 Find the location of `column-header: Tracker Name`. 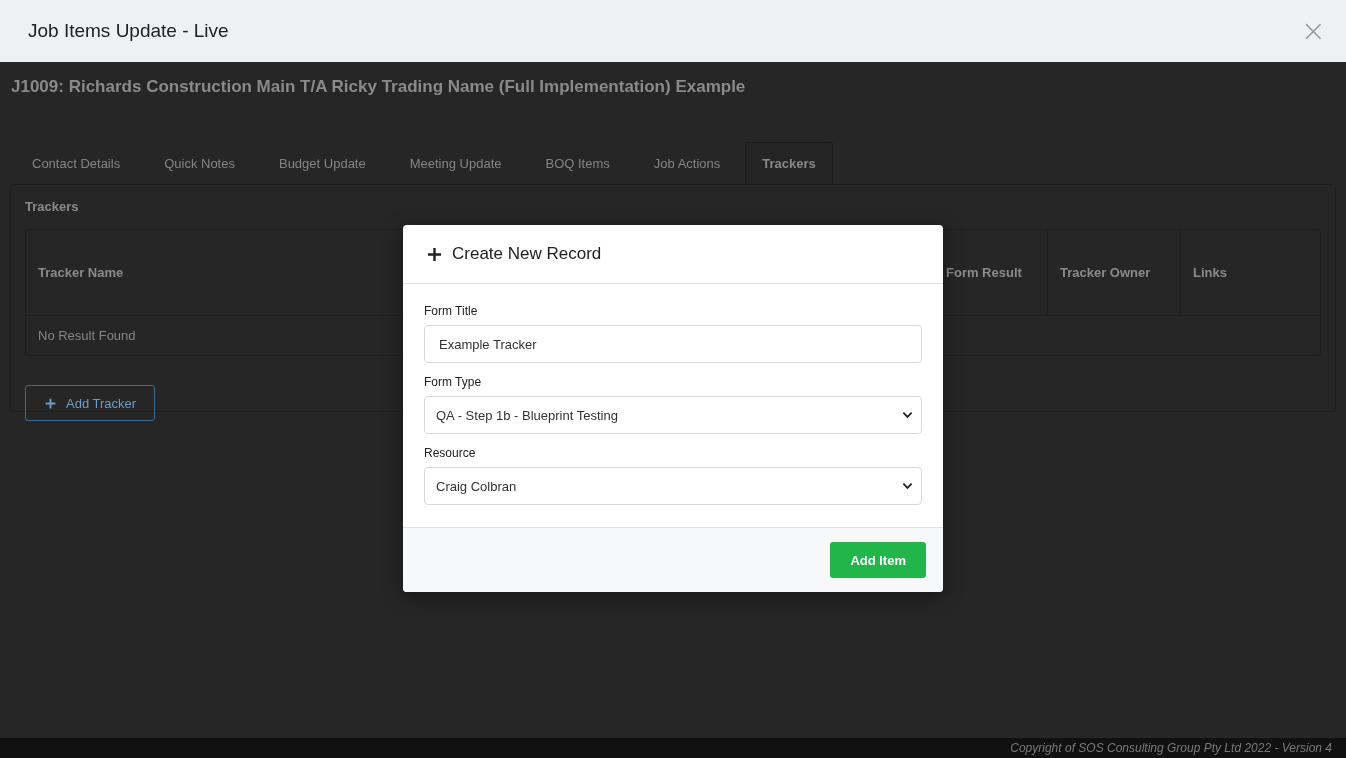

column-header: Tracker Name is located at coordinates (81, 272).